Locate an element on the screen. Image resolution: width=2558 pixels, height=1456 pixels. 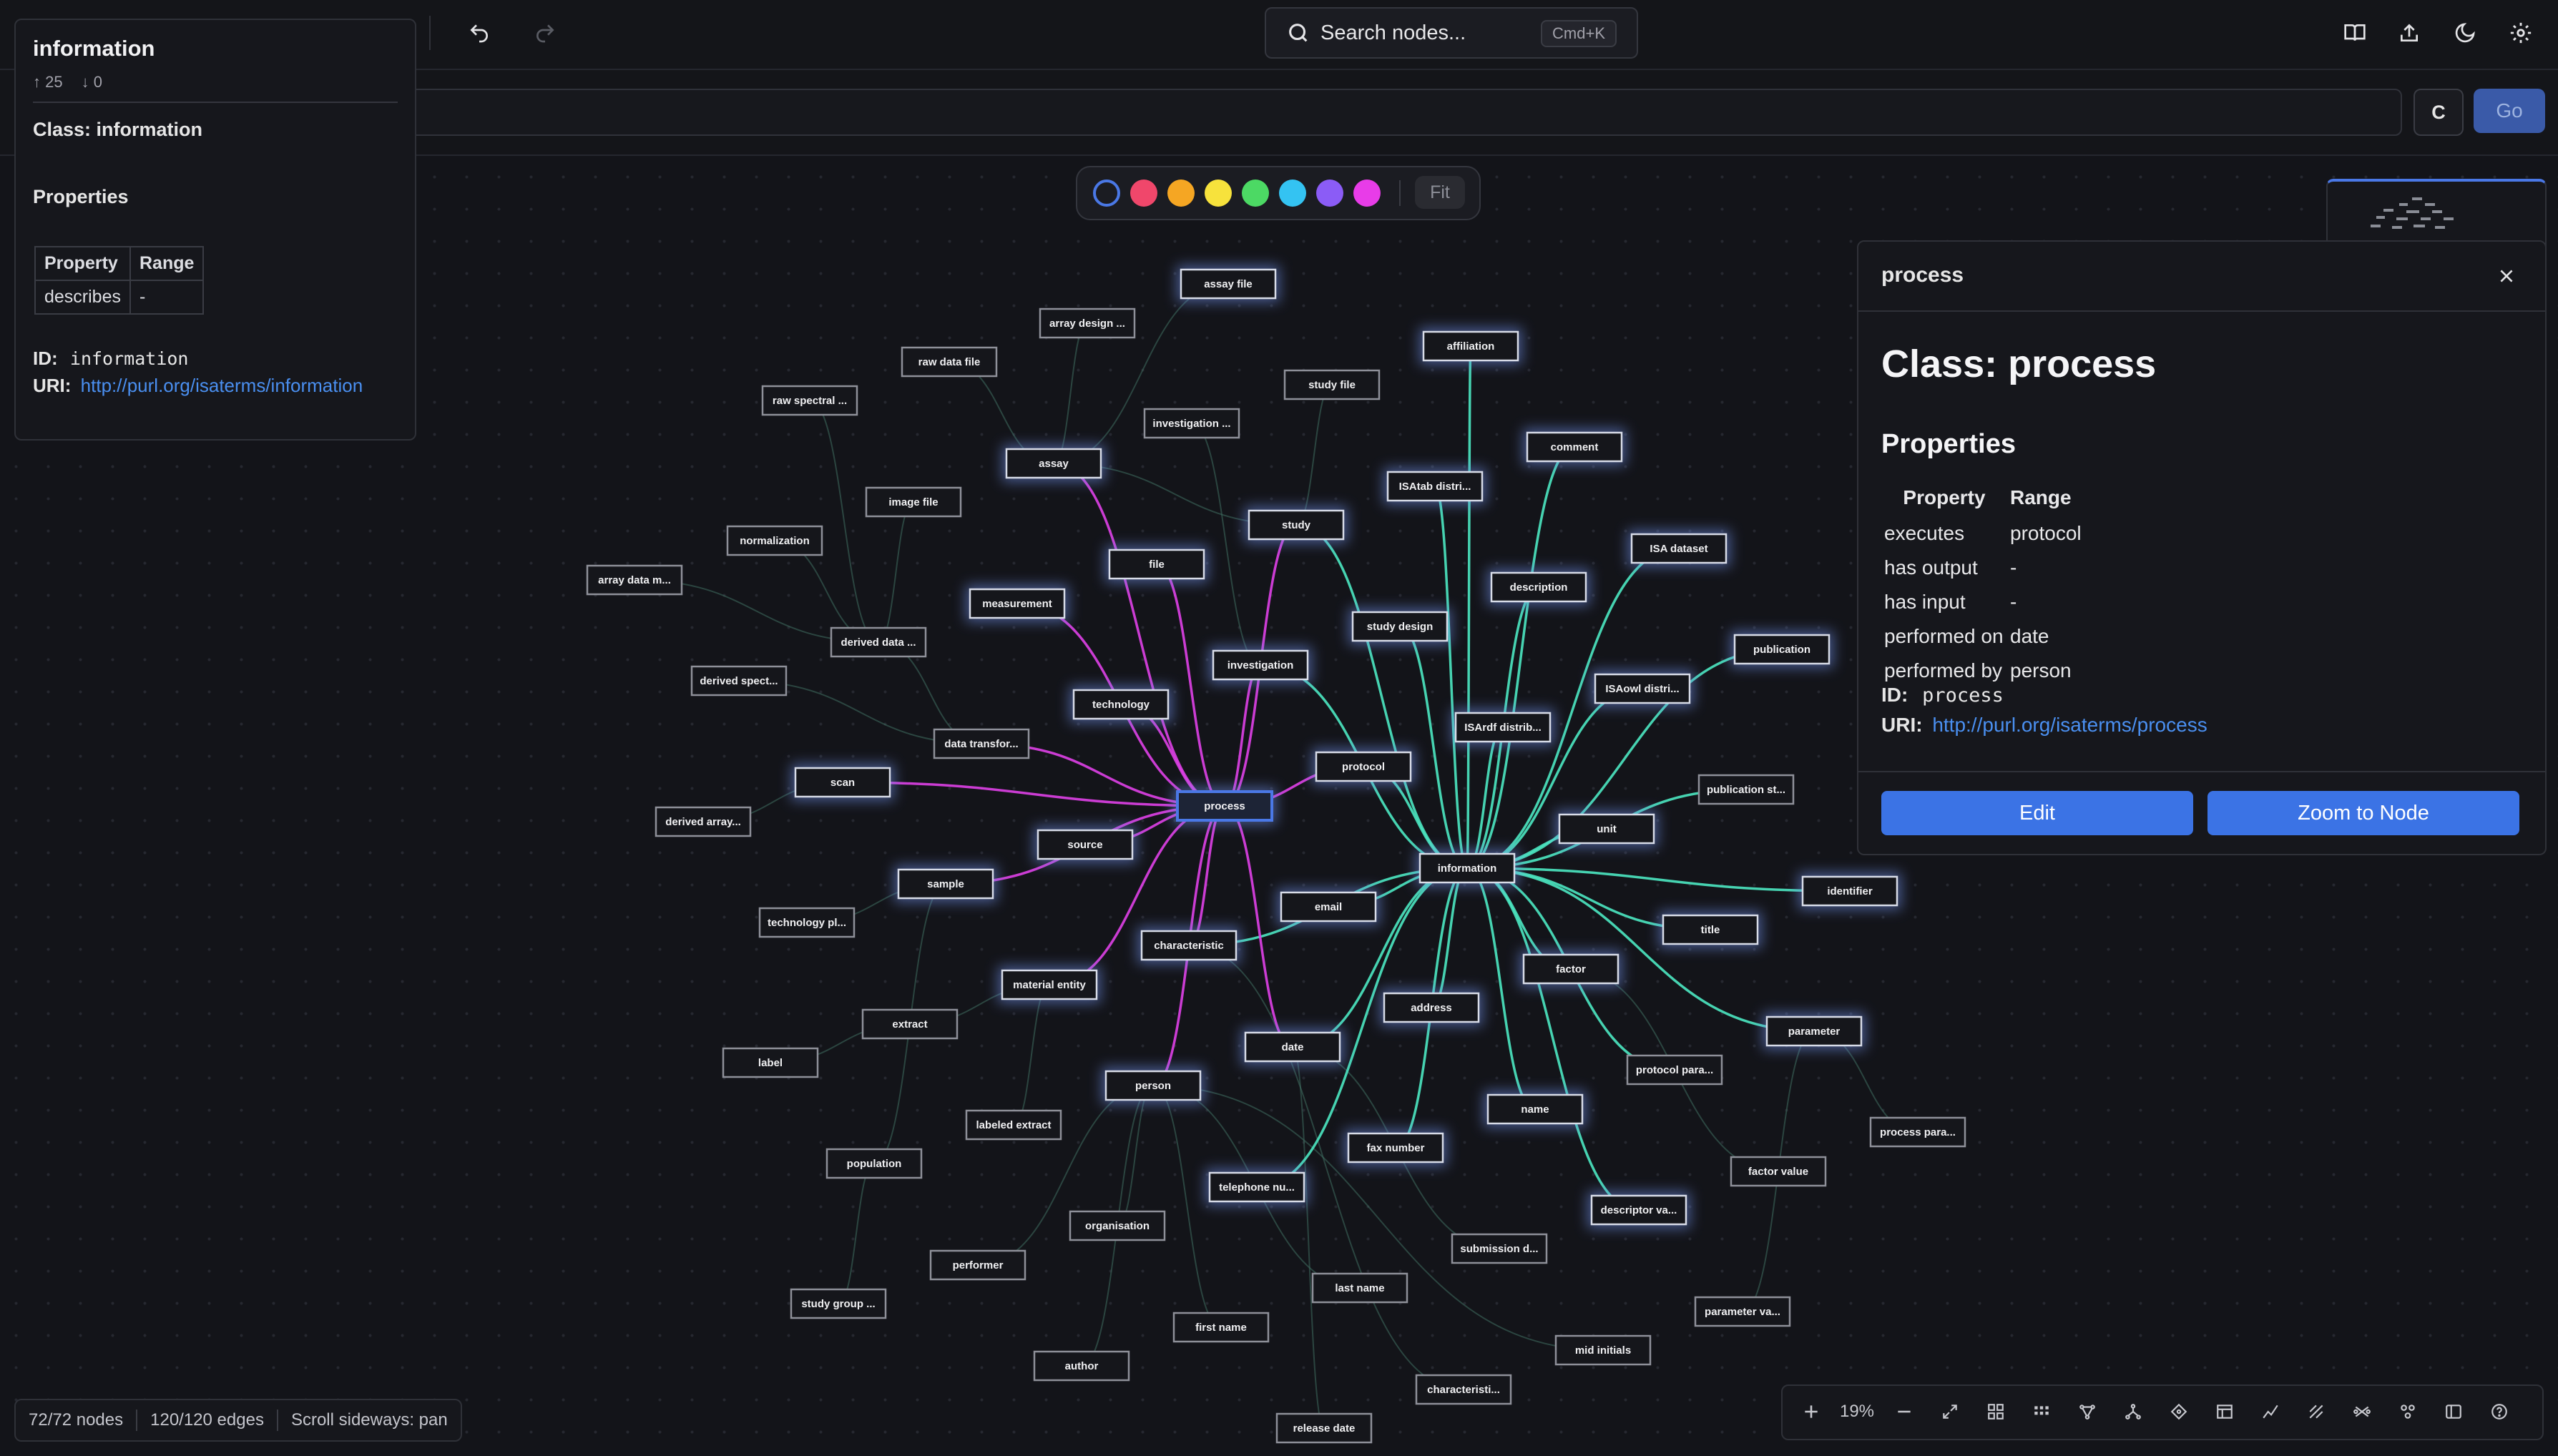
graph-node-person: person is located at coordinates (1153, 1085).